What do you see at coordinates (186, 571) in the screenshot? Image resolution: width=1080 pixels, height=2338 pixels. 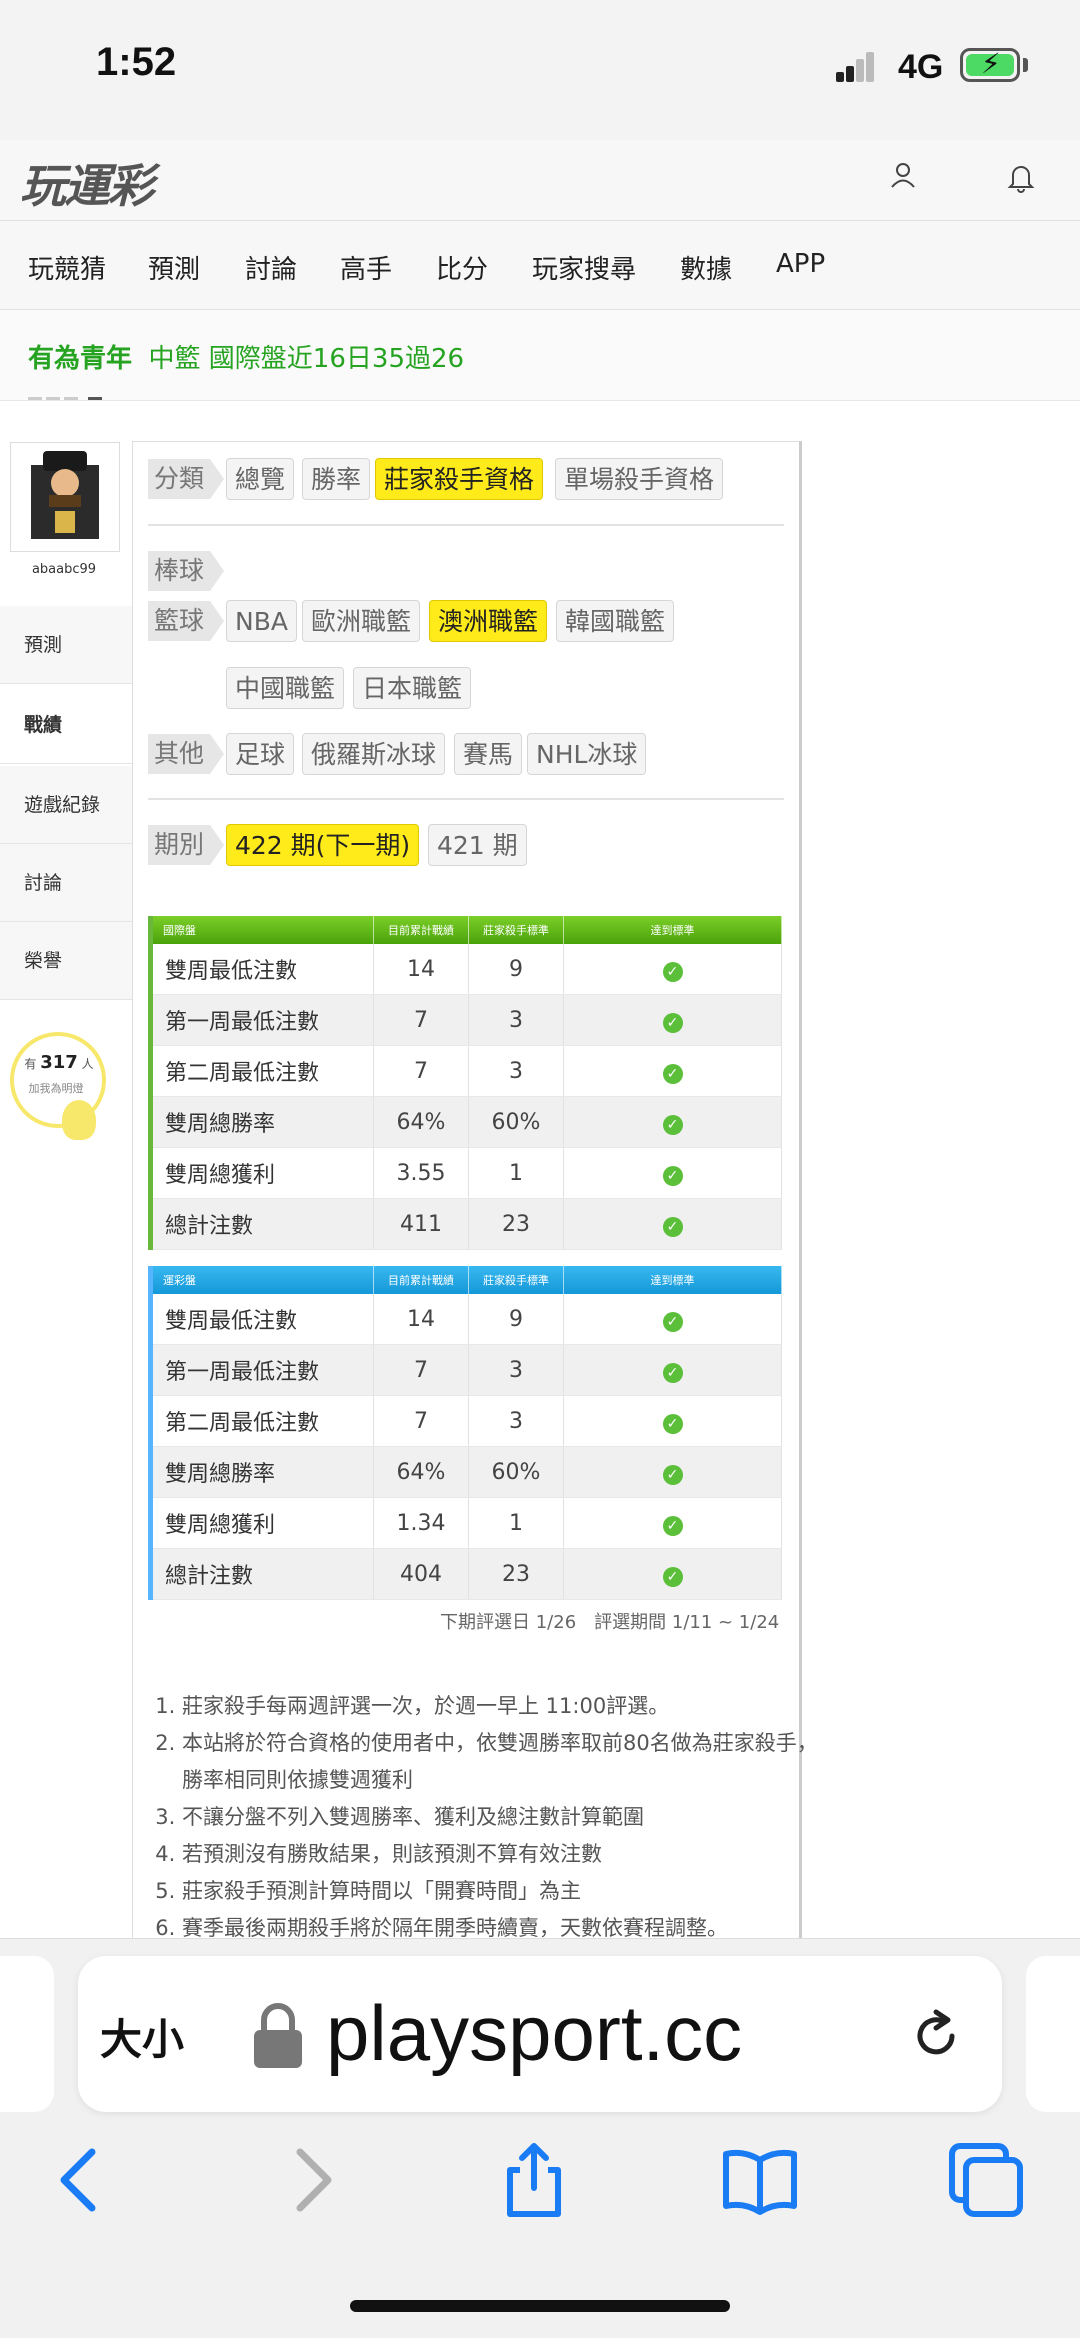 I see `baseball-label: 棒球` at bounding box center [186, 571].